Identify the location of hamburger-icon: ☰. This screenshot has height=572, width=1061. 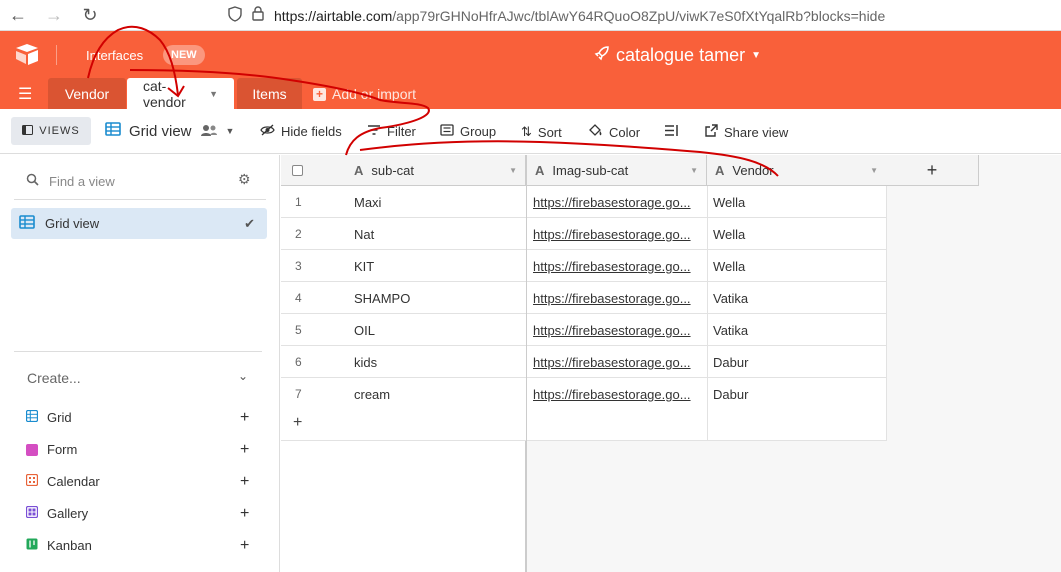
(25, 94).